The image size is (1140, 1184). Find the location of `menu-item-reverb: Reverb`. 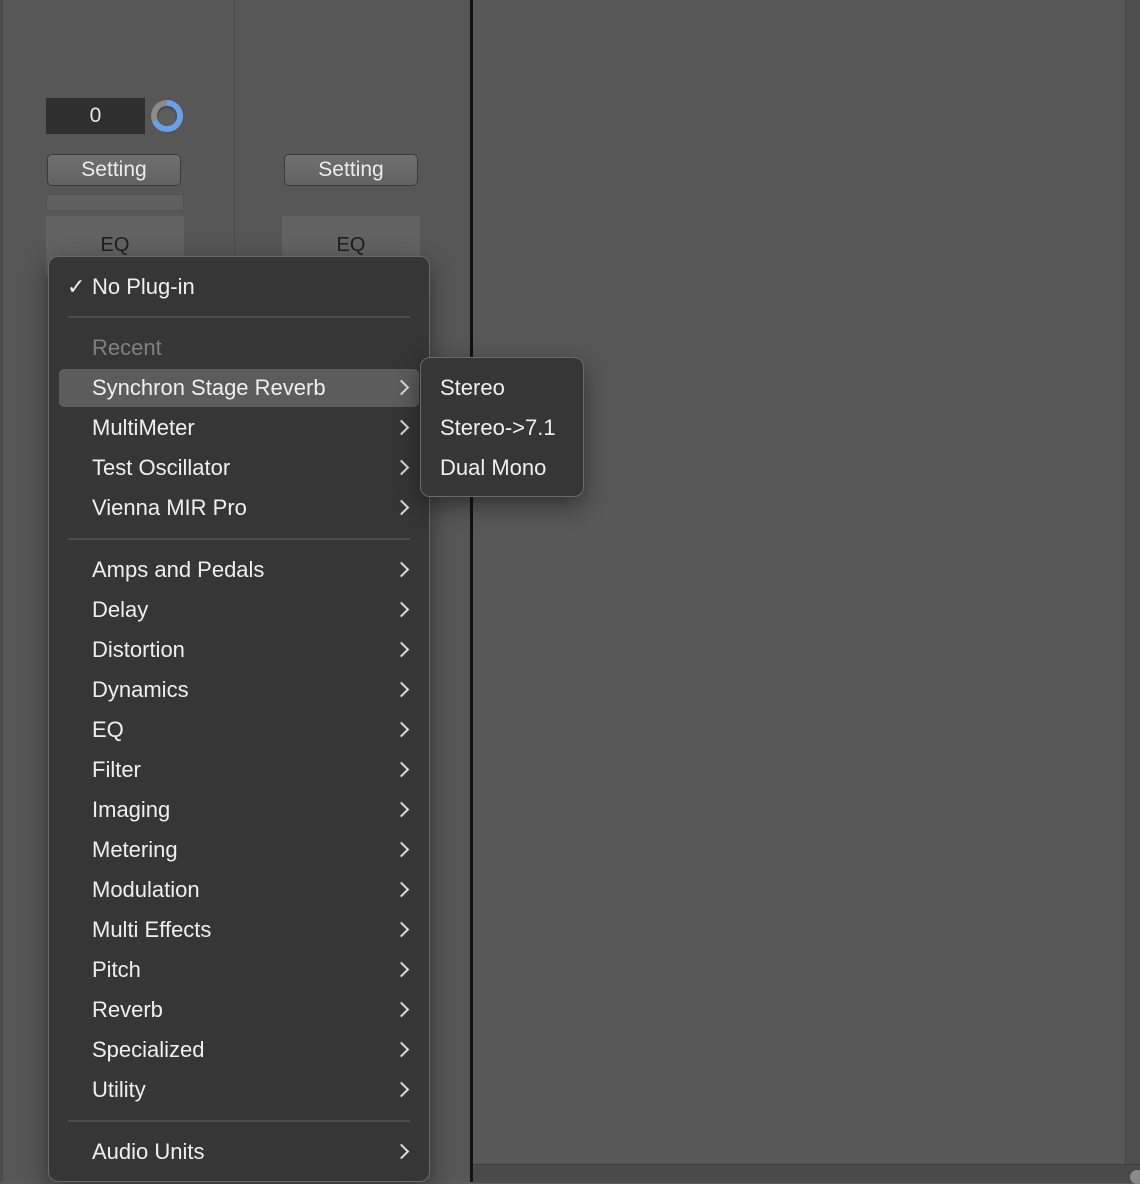

menu-item-reverb: Reverb is located at coordinates (239, 1010).